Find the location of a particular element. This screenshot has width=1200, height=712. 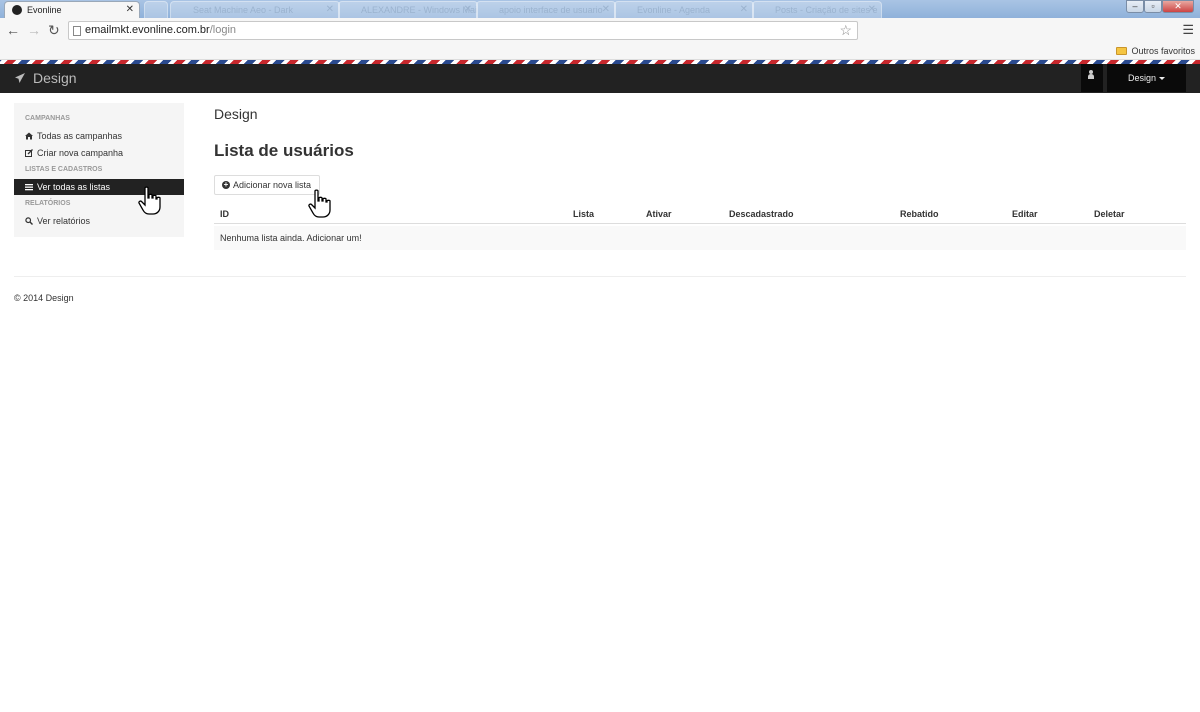

empty-message: Nenhuma lista ainda. Adicionar um! is located at coordinates (291, 238).